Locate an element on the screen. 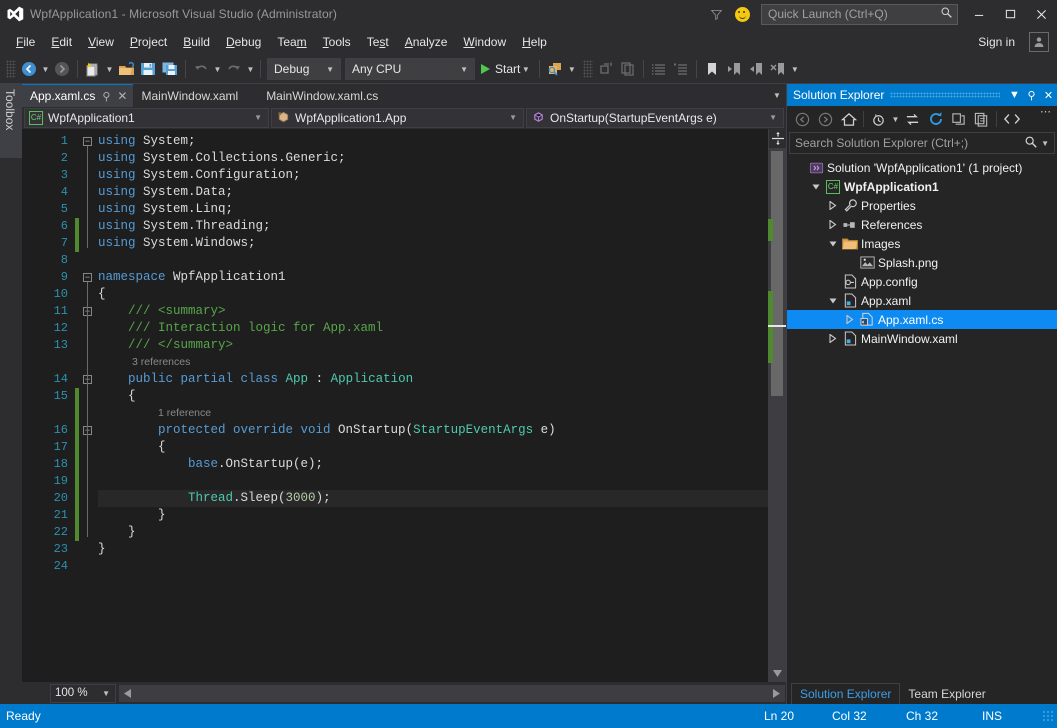 The image size is (1057, 728). outlining-margin: −−−−− is located at coordinates (89, 405).